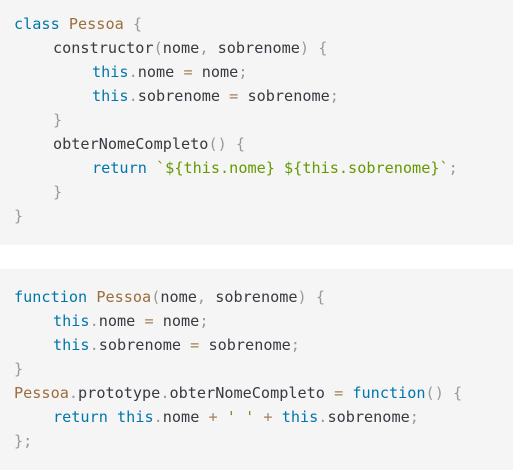  What do you see at coordinates (256, 144) in the screenshot?
I see `code-line: obterNomeCompleto() {` at bounding box center [256, 144].